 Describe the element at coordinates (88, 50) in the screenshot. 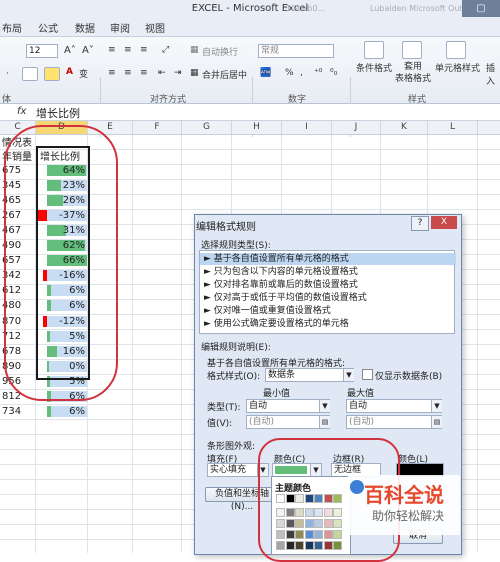

I see `shrink-font-icon: A˅` at that location.